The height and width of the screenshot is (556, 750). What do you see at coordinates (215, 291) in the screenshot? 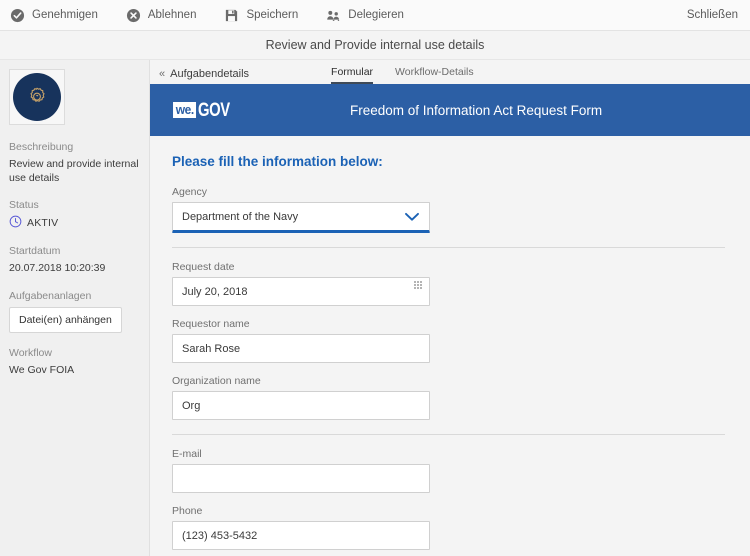
I see `request-date-value: July 20, 2018` at bounding box center [215, 291].